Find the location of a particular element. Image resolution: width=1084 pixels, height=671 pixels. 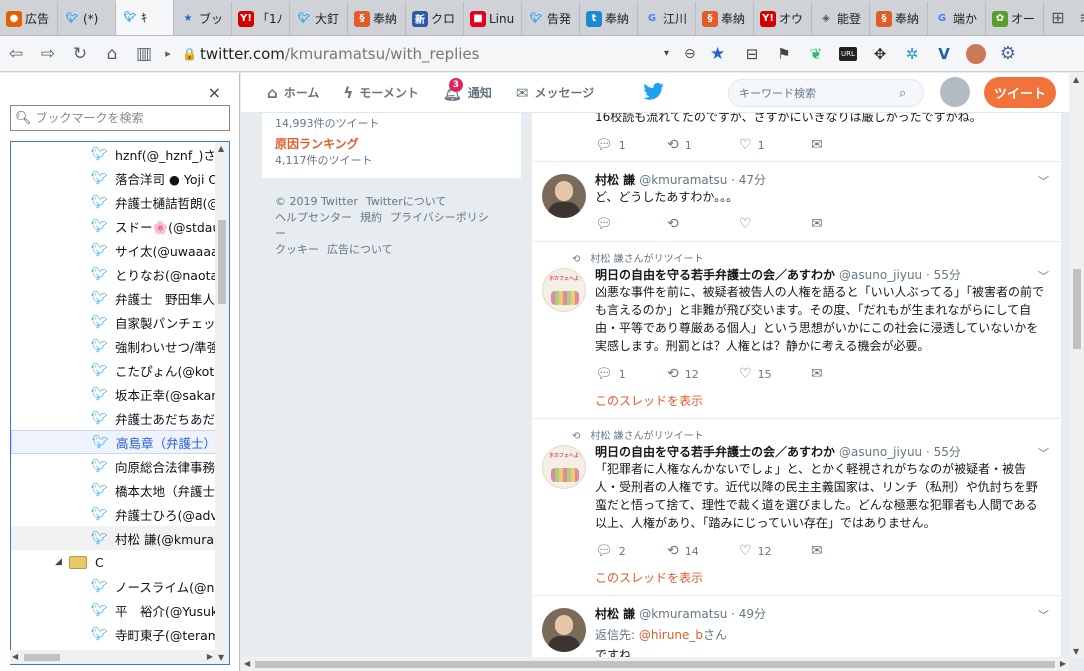

avatar is located at coordinates (564, 196).